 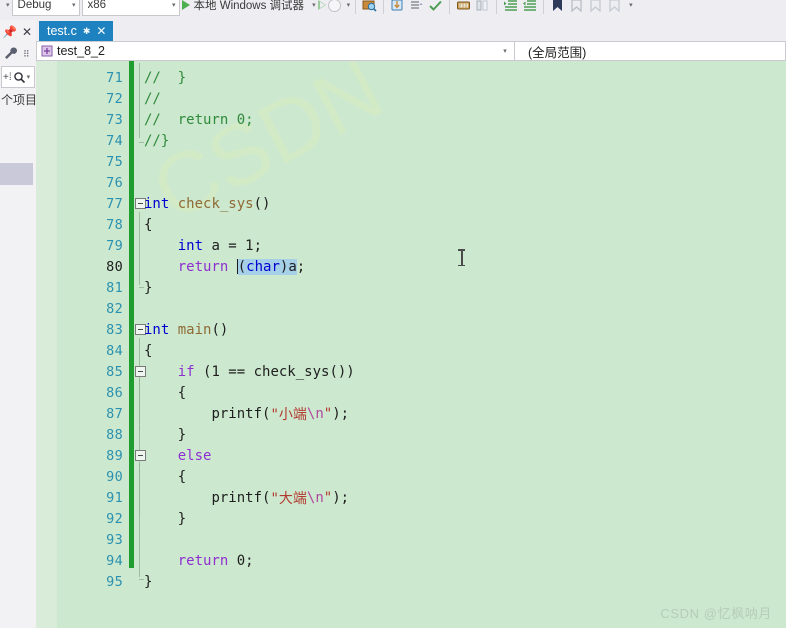 What do you see at coordinates (114, 392) in the screenshot?
I see `line-number-value: 86` at bounding box center [114, 392].